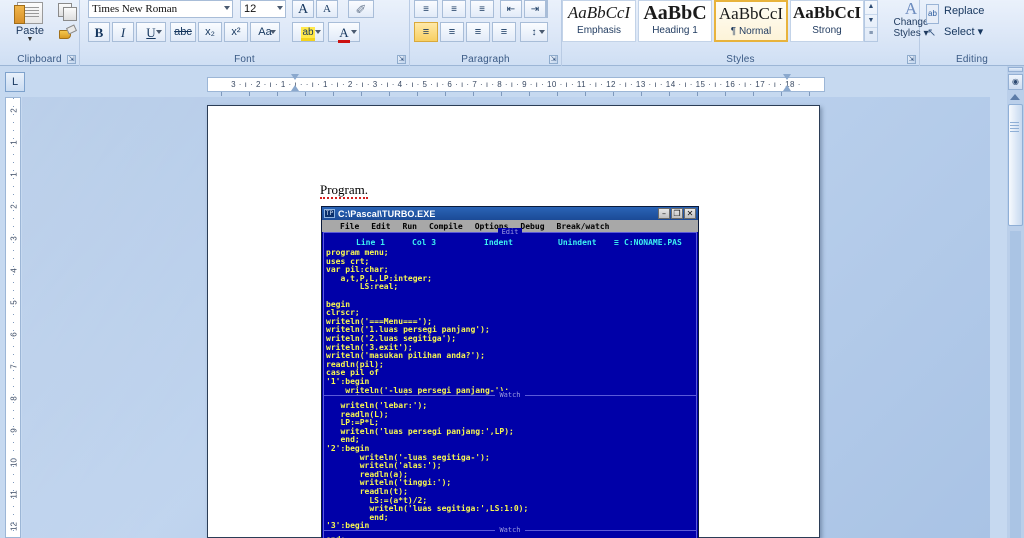 The height and width of the screenshot is (538, 1024). I want to click on increase-indent-button: ⇥, so click(535, 9).